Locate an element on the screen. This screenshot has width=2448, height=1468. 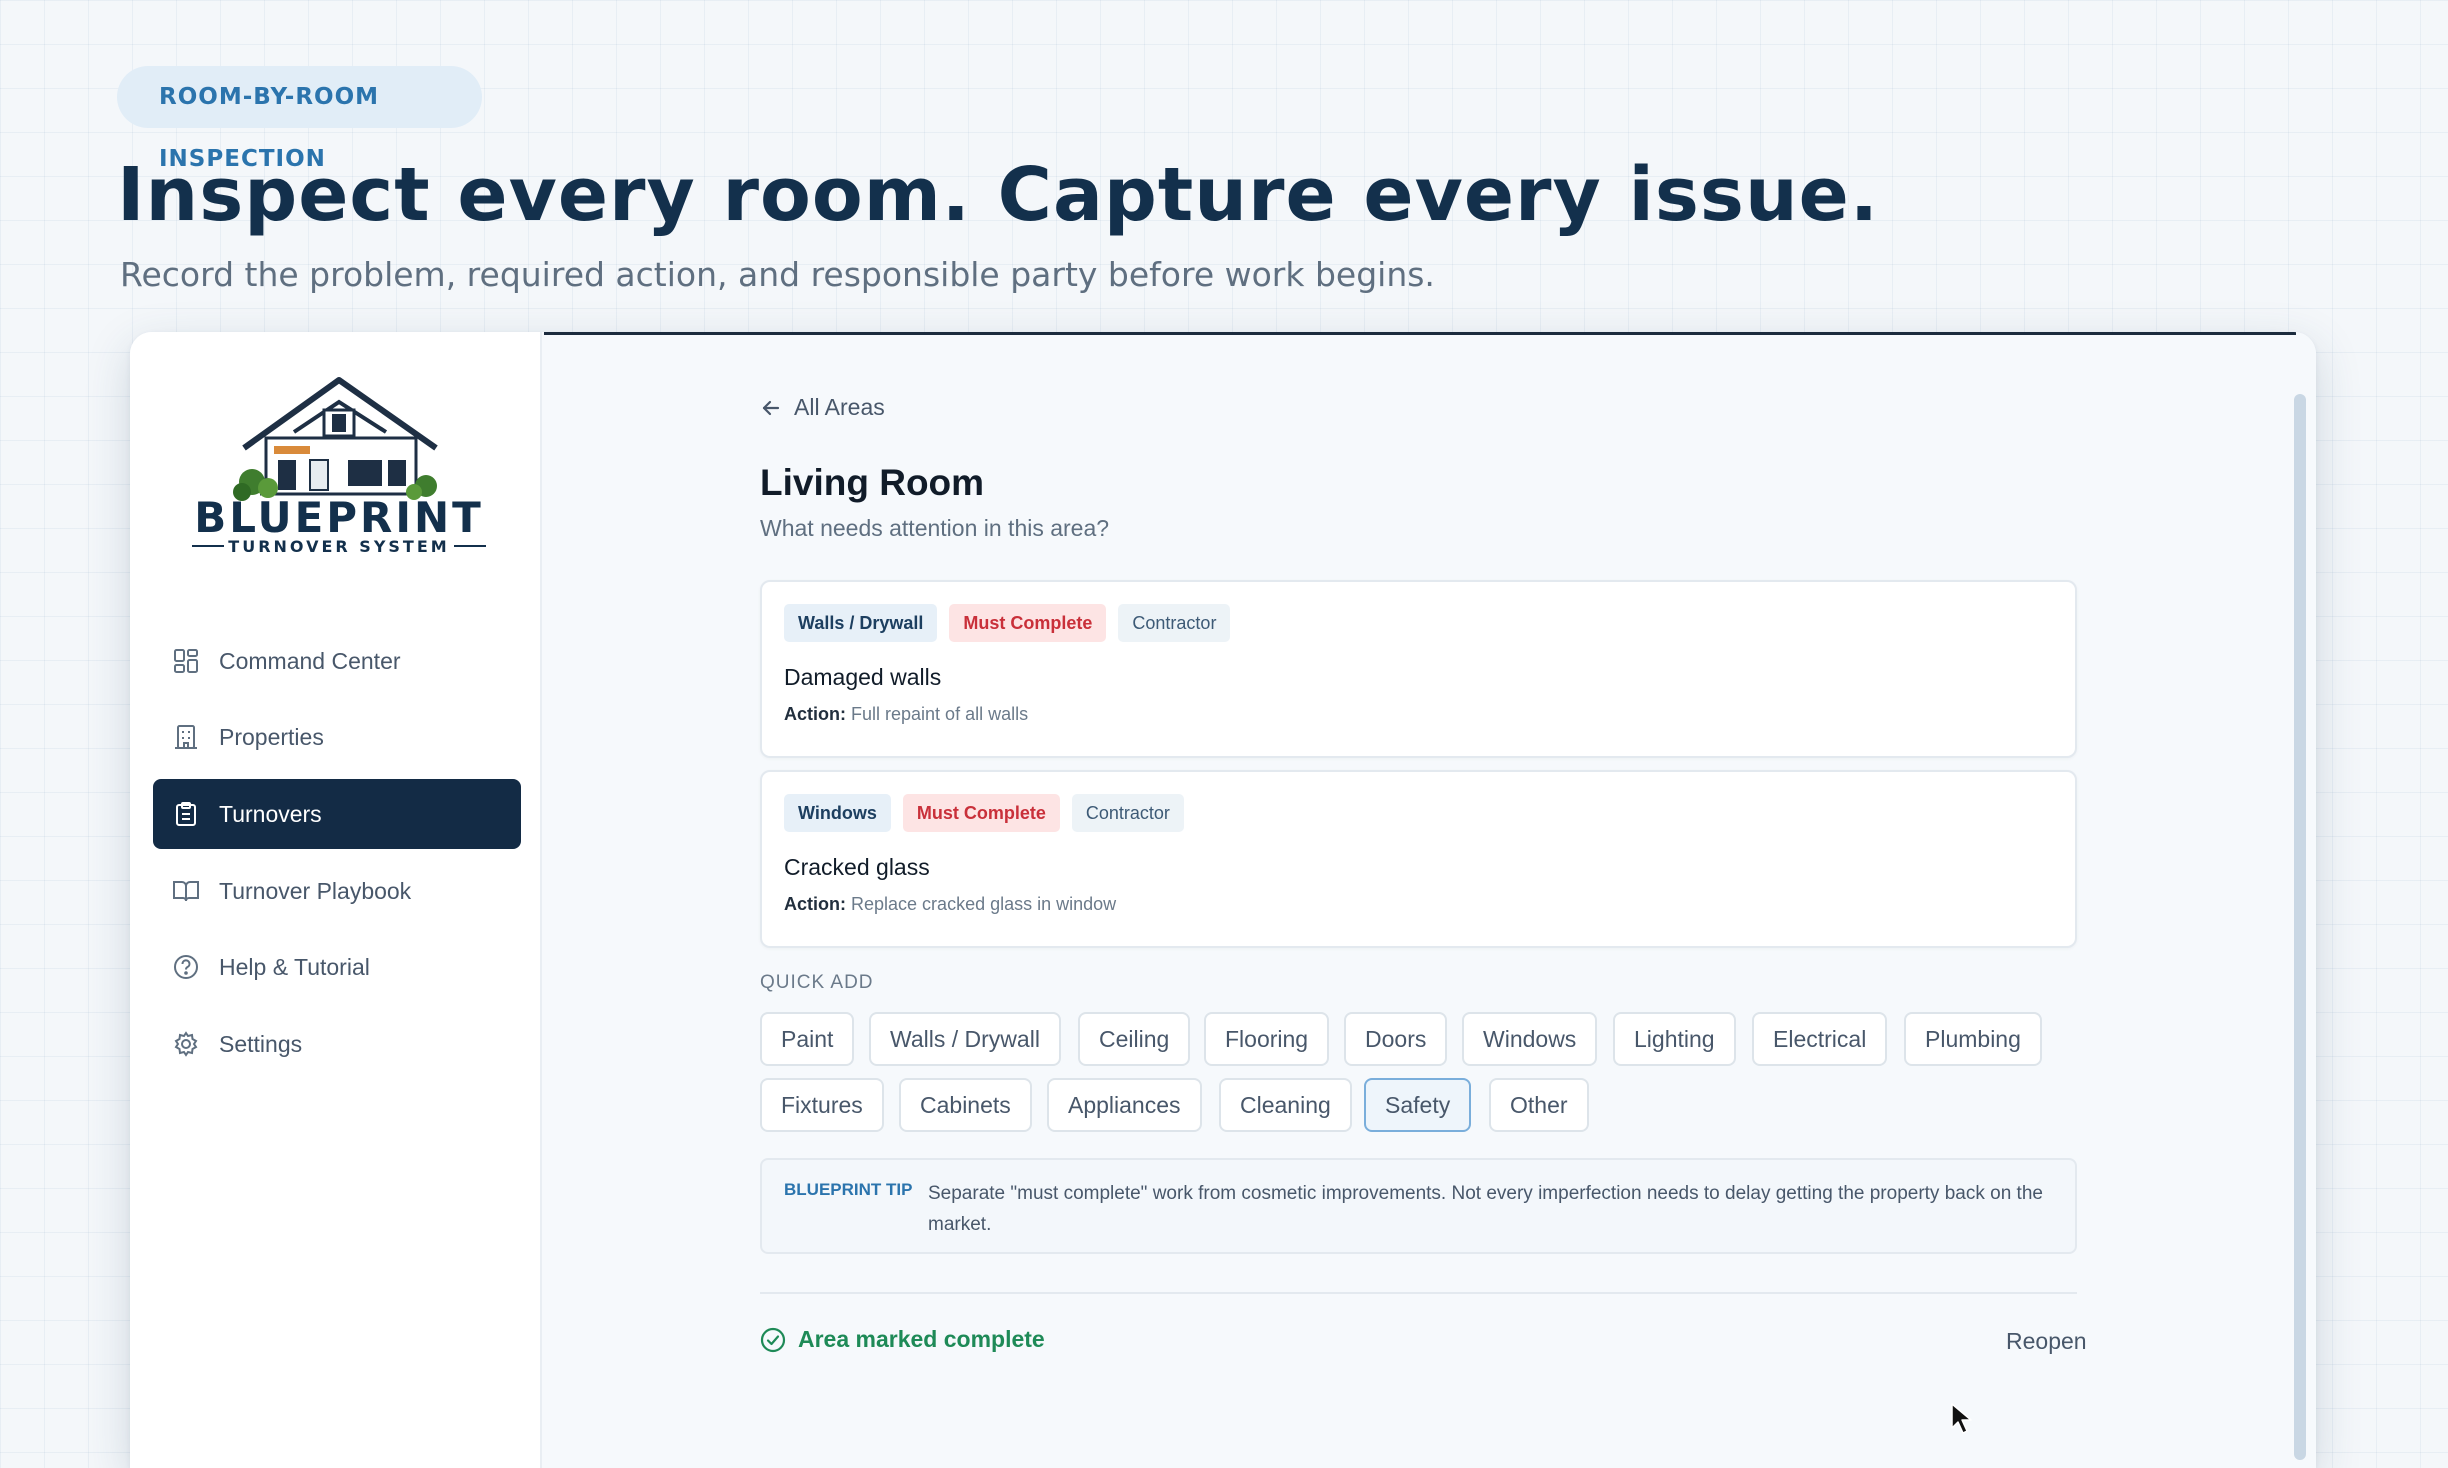
category-tag: Windows is located at coordinates (837, 813).